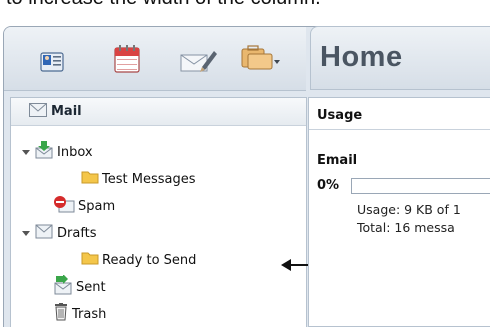 This screenshot has width=490, height=327. I want to click on calendar-icon, so click(127, 61).